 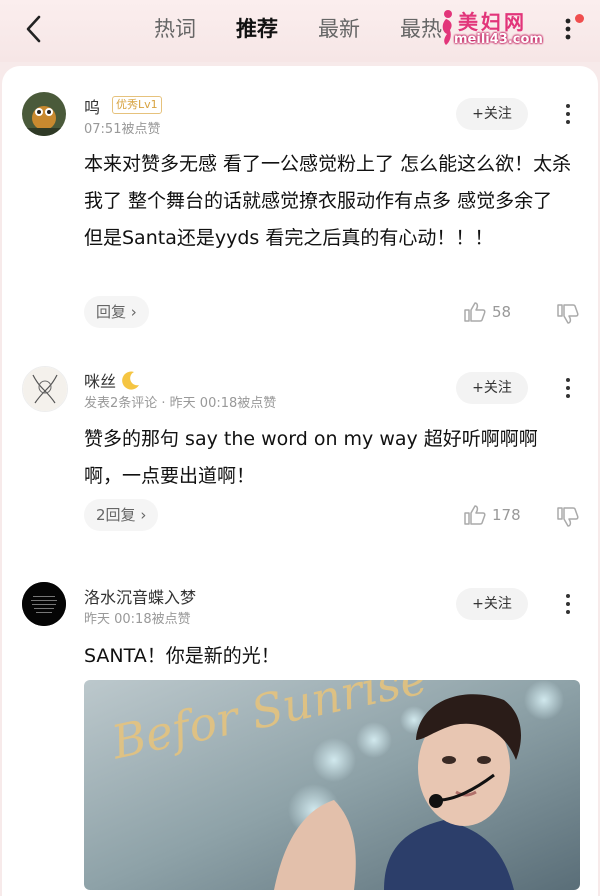 I want to click on reply-button: 2回复 ›, so click(x=121, y=515).